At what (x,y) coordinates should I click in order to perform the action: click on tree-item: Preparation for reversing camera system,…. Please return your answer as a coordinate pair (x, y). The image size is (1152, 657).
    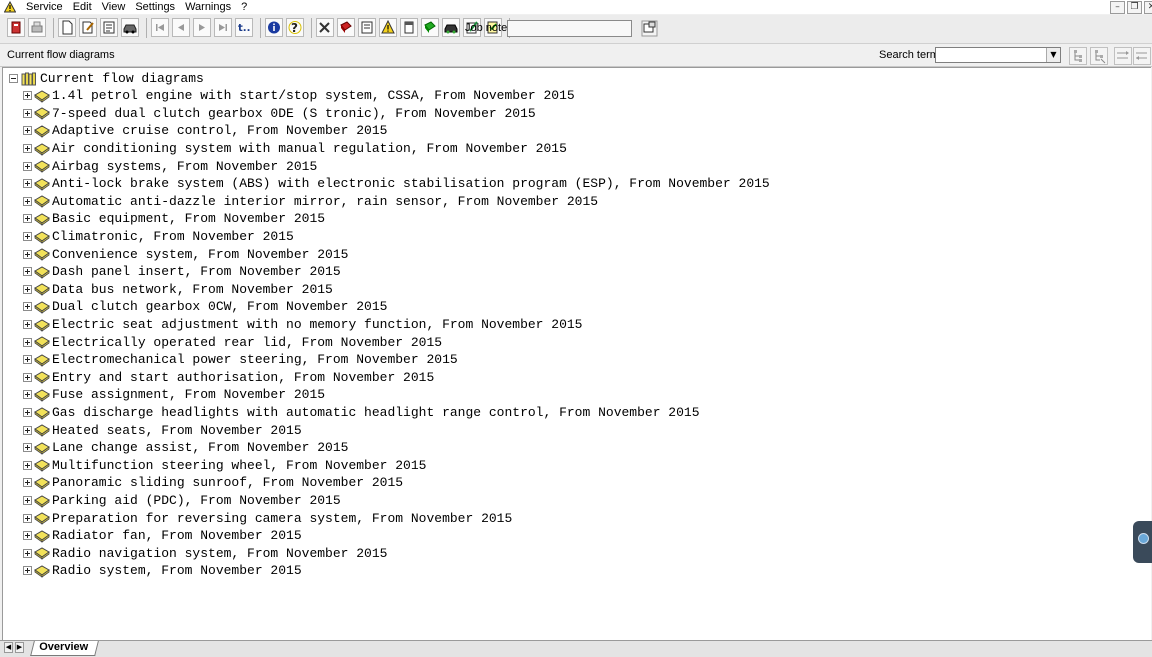
    Looking at the image, I should click on (267, 518).